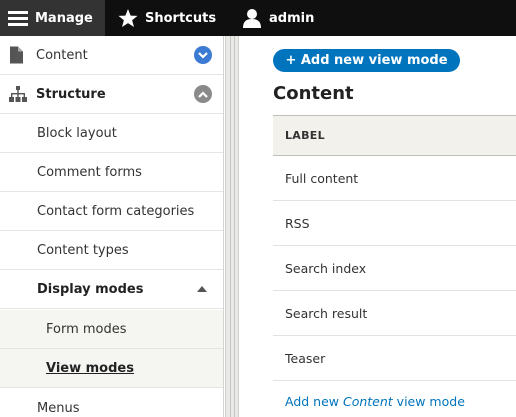 Image resolution: width=516 pixels, height=417 pixels. Describe the element at coordinates (77, 133) in the screenshot. I see `sidebar-item-label: Block layout` at that location.